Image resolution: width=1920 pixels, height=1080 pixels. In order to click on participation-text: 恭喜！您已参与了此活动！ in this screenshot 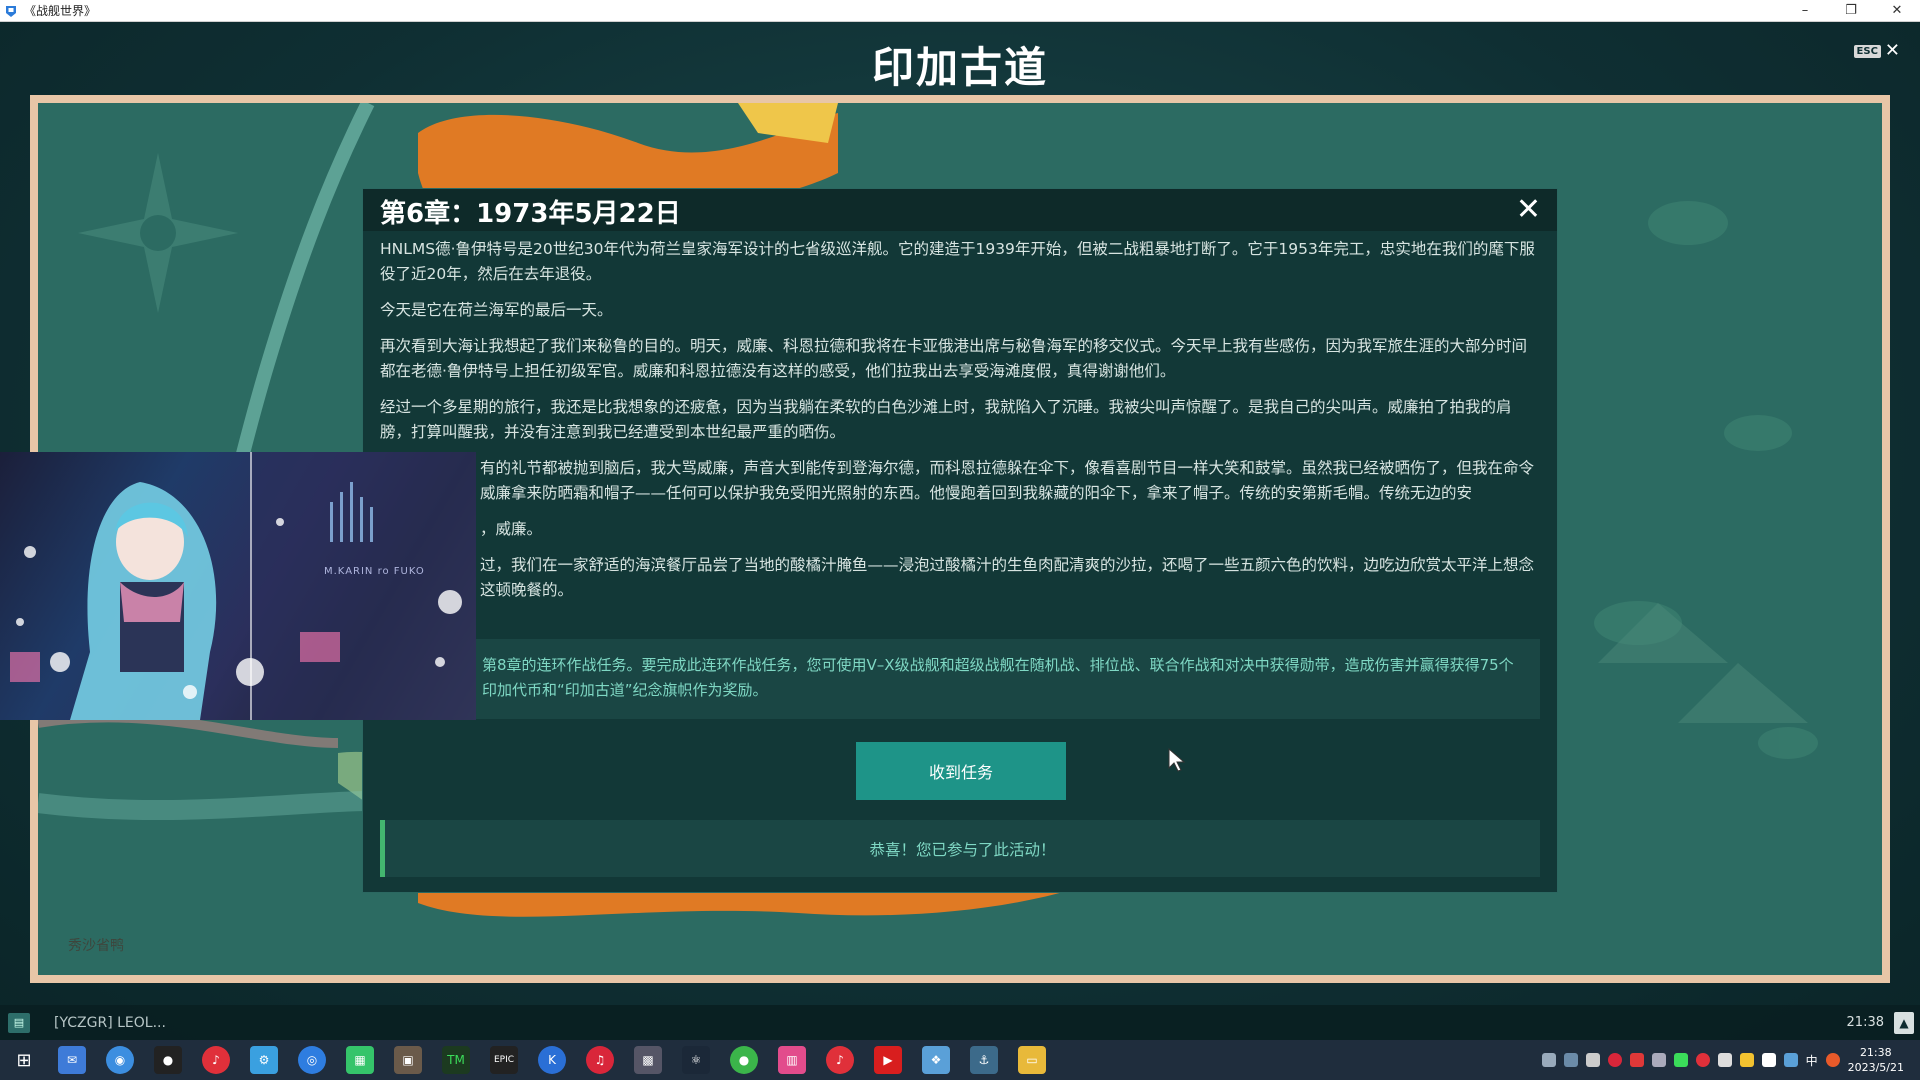, I will do `click(962, 849)`.